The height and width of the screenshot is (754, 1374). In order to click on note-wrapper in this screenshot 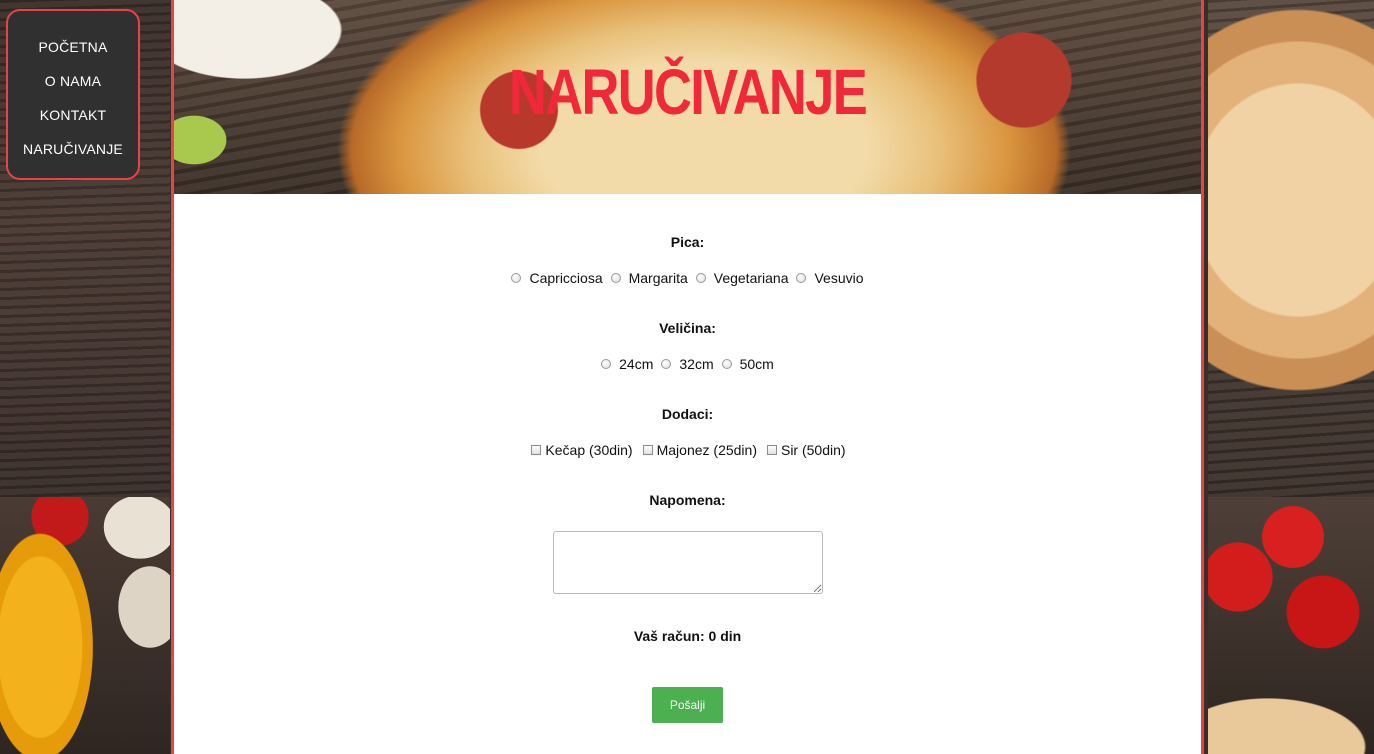, I will do `click(687, 562)`.